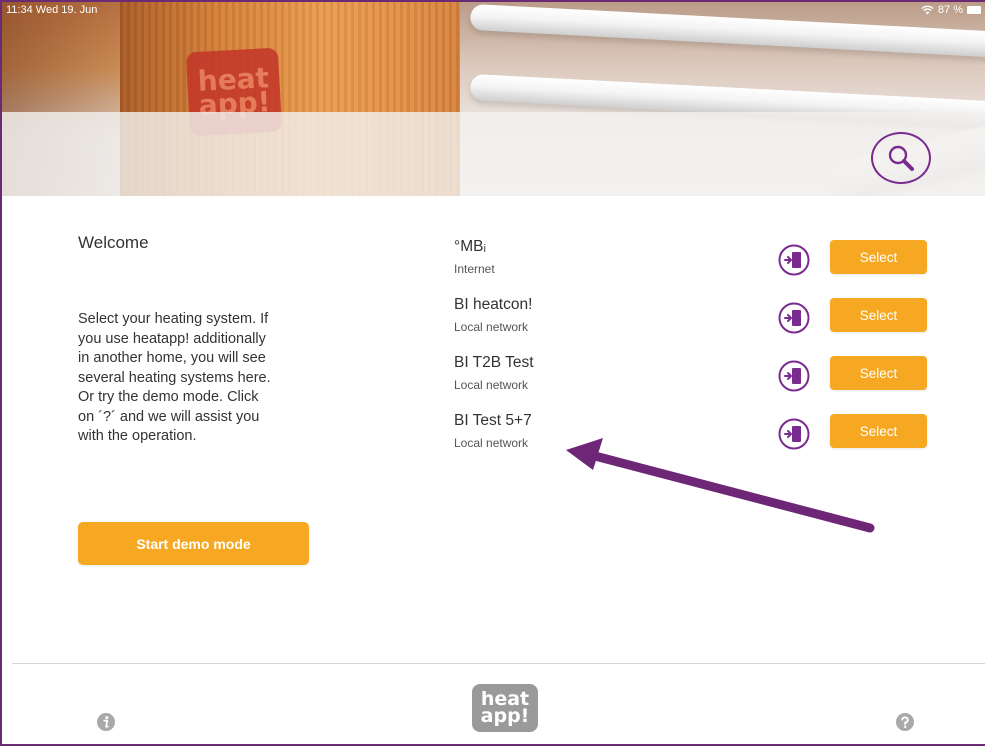  What do you see at coordinates (173, 319) in the screenshot?
I see `welcome-line: Select your heating system. If` at bounding box center [173, 319].